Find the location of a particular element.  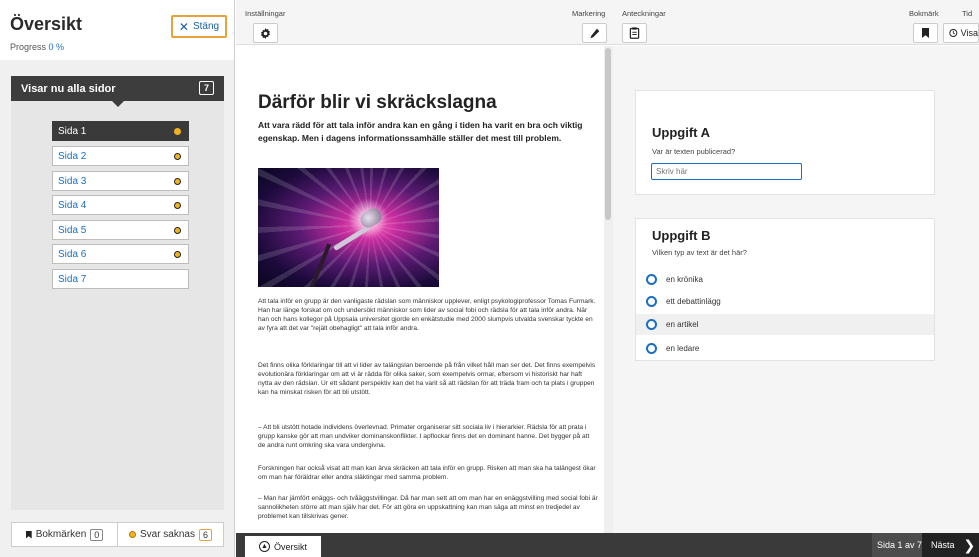

option-label: en krönika is located at coordinates (684, 279).